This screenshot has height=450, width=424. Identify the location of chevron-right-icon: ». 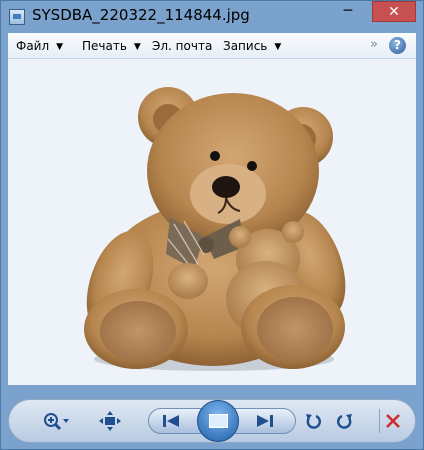
(374, 44).